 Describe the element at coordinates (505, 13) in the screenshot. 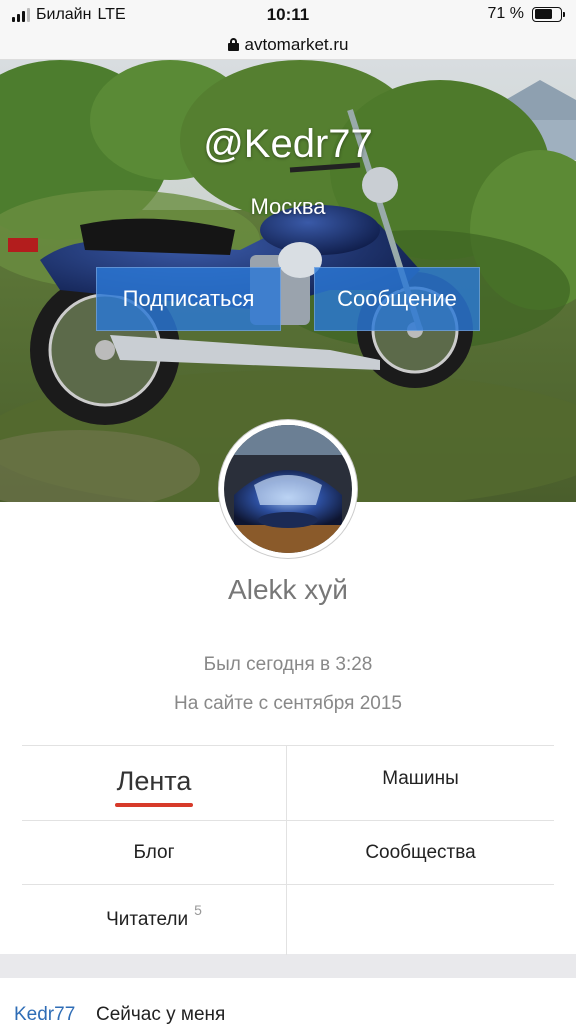

I see `battery-percent: 71 %` at that location.